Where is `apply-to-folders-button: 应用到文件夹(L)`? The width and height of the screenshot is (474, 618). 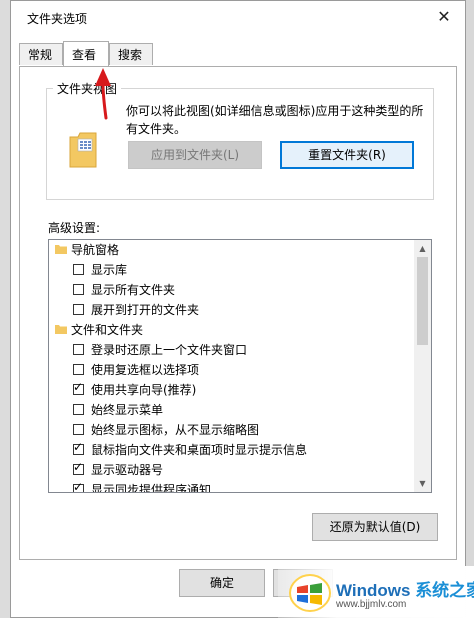 apply-to-folders-button: 应用到文件夹(L) is located at coordinates (195, 155).